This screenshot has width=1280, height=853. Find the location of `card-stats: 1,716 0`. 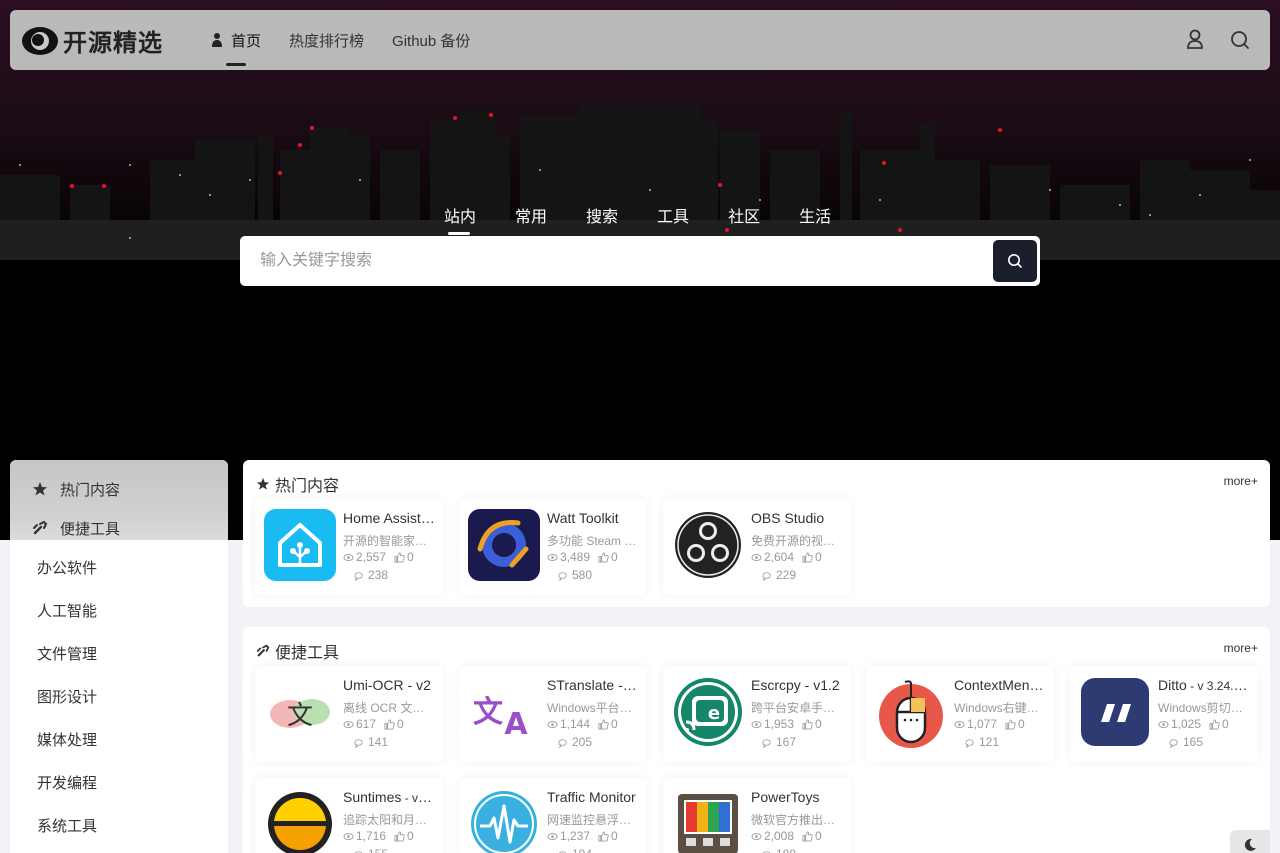

card-stats: 1,716 0 is located at coordinates (378, 836).